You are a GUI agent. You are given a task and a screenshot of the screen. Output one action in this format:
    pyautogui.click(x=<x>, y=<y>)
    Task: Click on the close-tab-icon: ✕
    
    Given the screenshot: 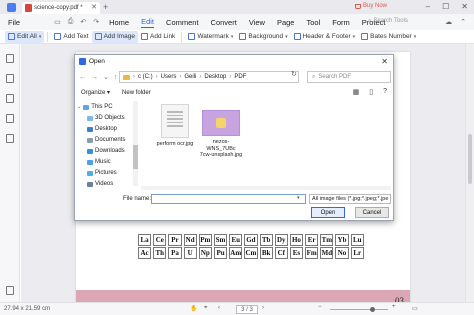 What is the action you would take?
    pyautogui.click(x=94, y=7)
    